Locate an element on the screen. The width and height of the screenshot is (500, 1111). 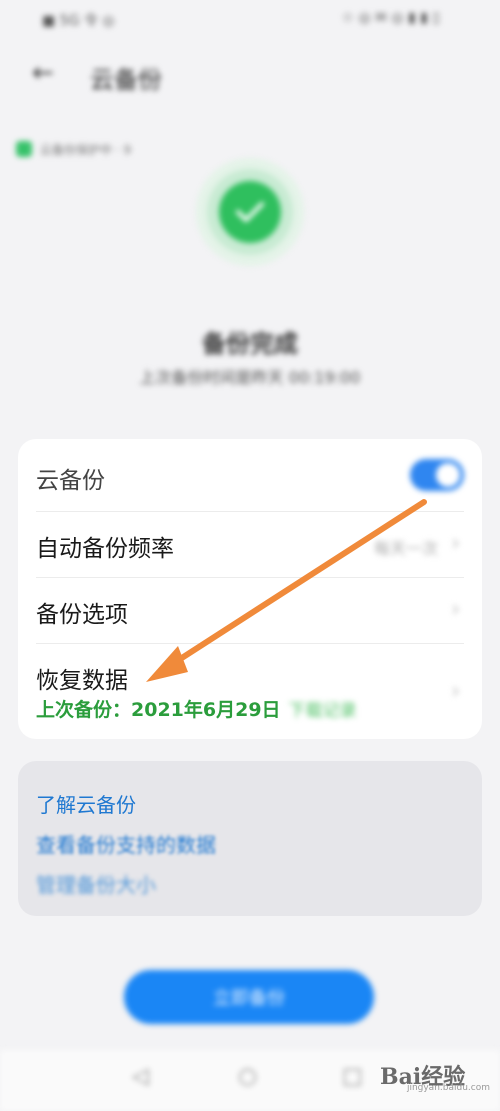
status-bar: ■ 5G 令 ◎ ☆ ◎ ✉ ◎ ▮ ▮ ▯ is located at coordinates (250, 18).